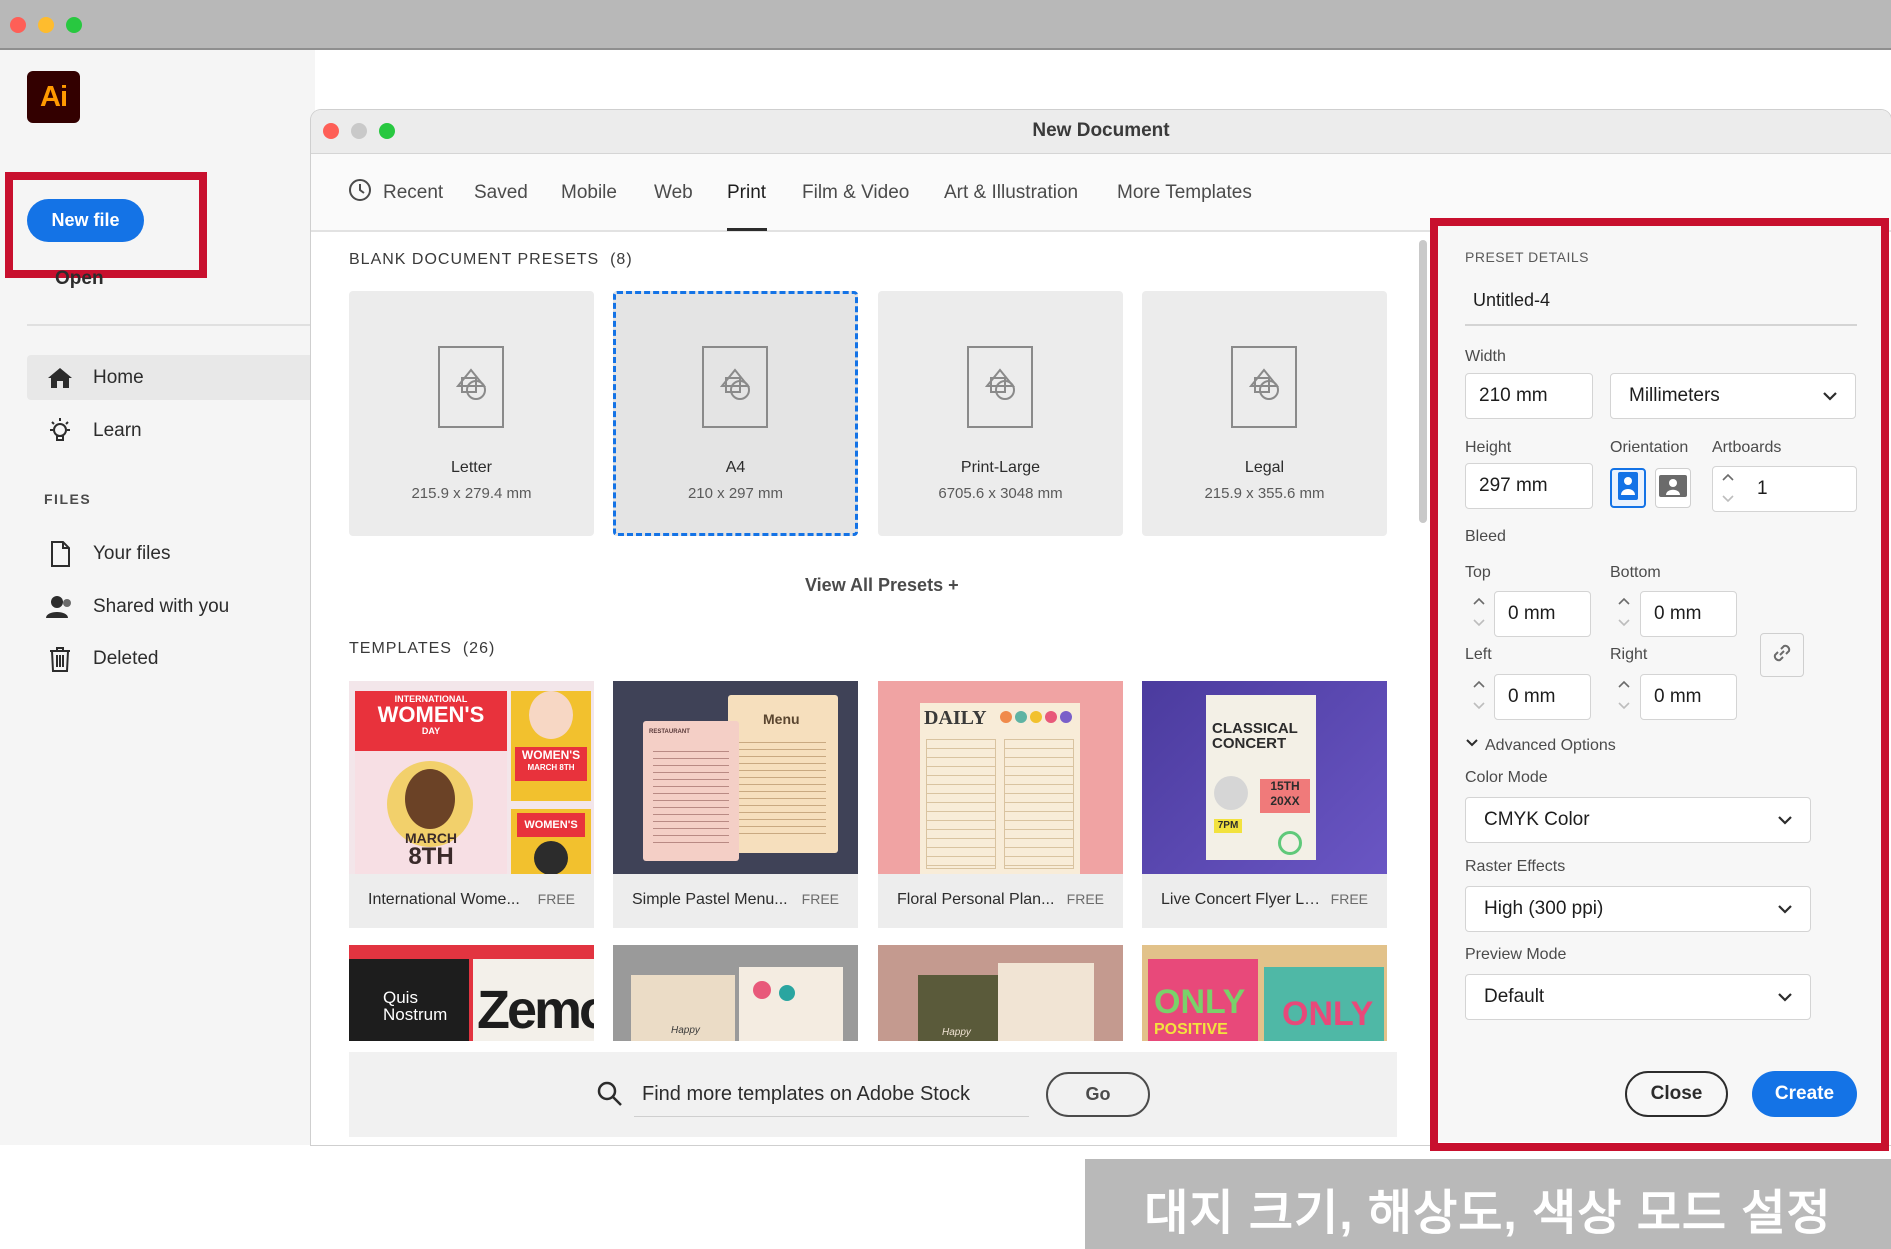  I want to click on sidebar-divider, so click(171, 325).